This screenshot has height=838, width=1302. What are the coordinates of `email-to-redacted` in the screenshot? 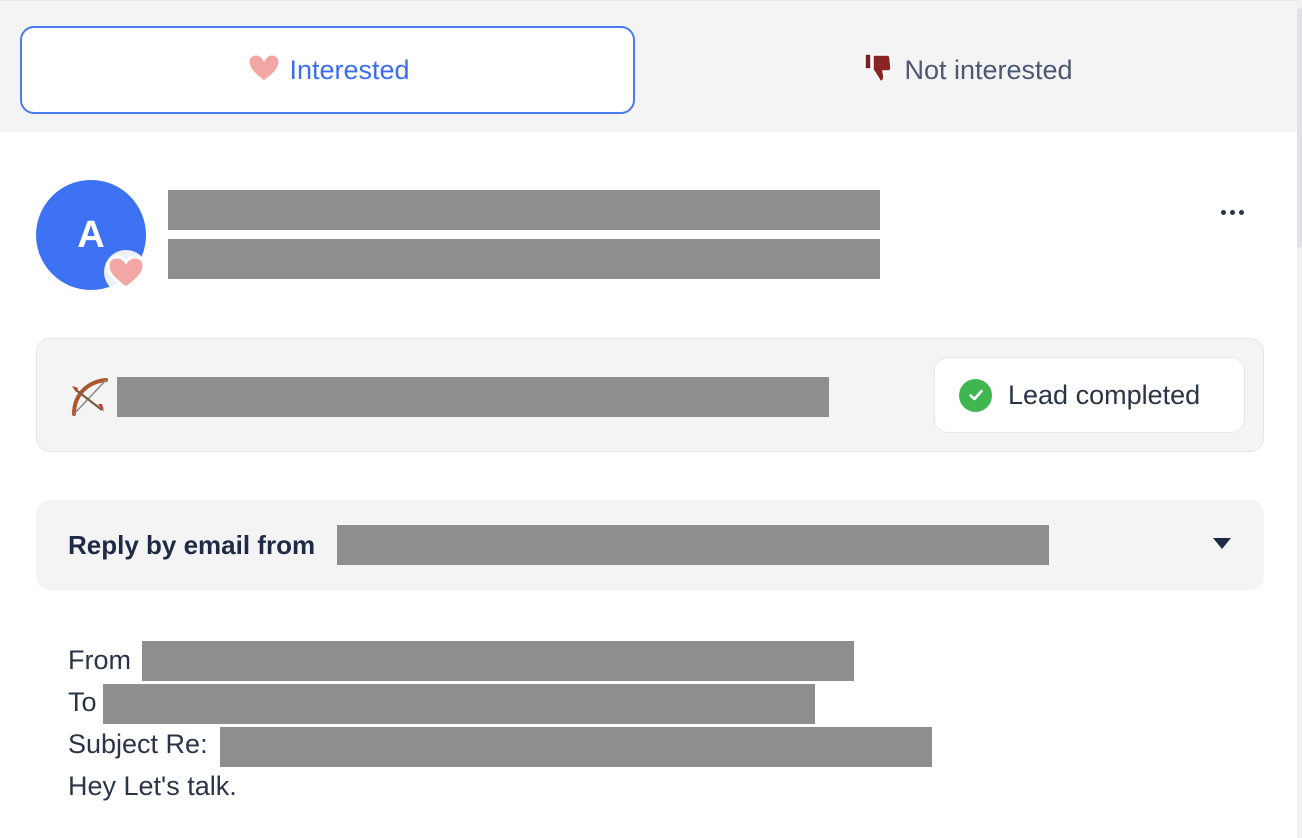 It's located at (459, 704).